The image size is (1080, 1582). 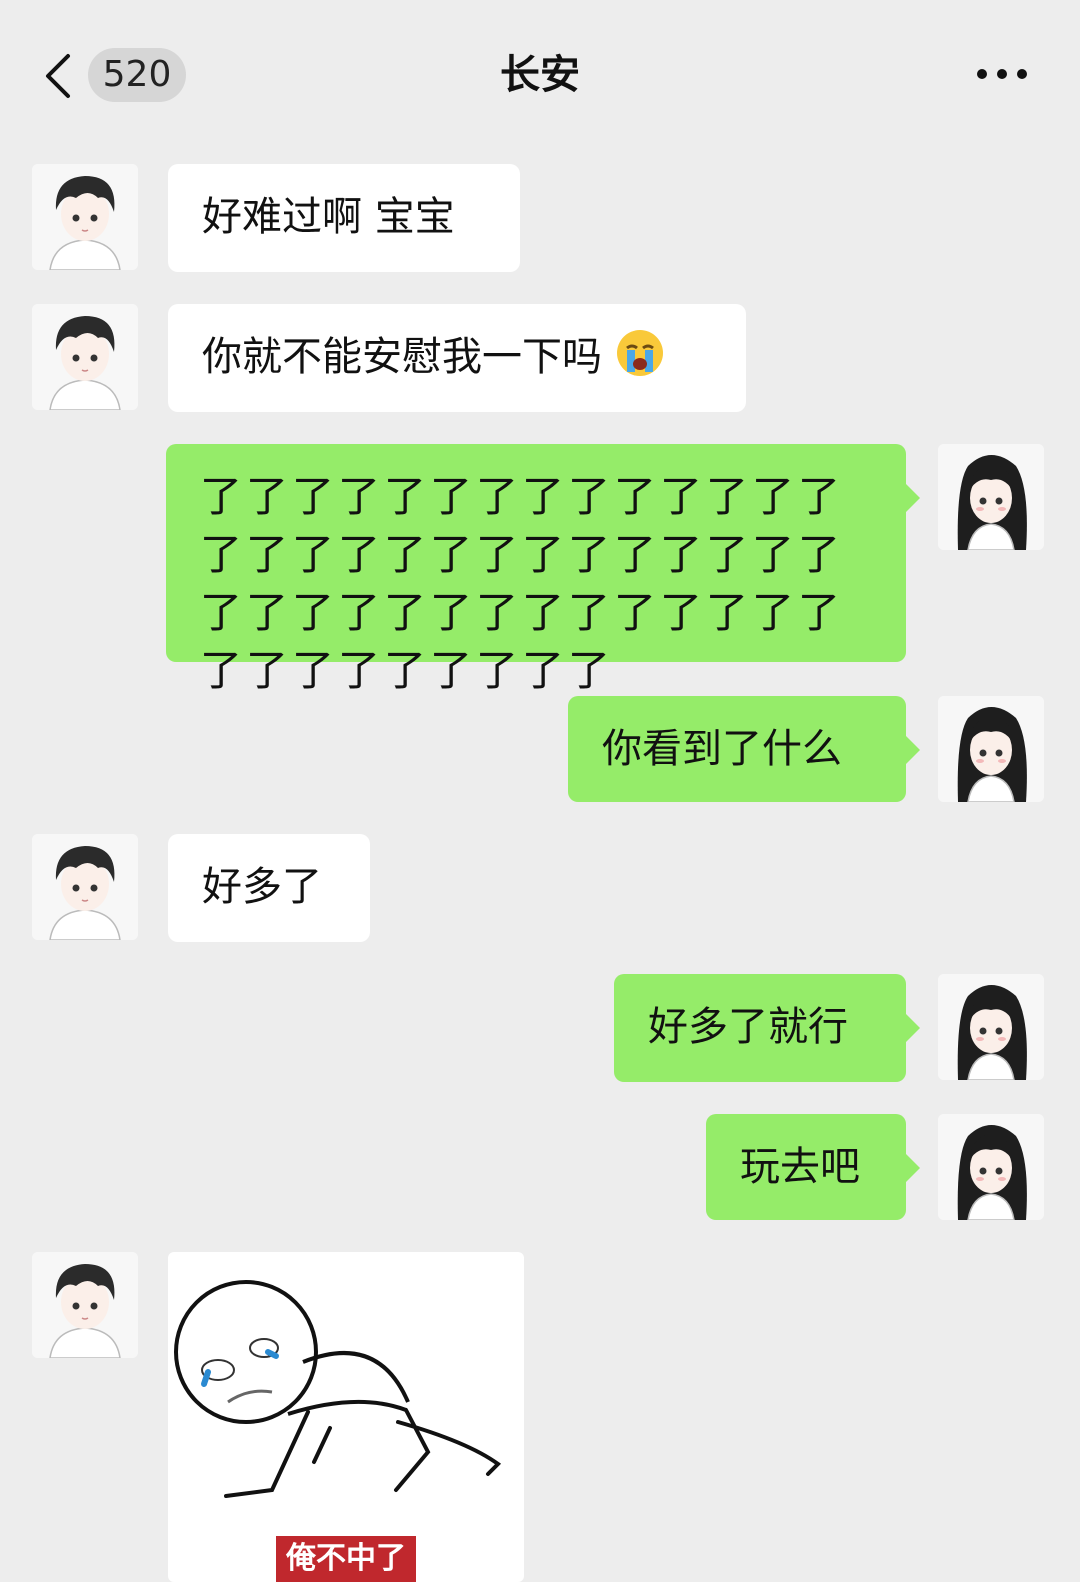 I want to click on message-bubble-outgoing: 玩去吧, so click(x=813, y=1167).